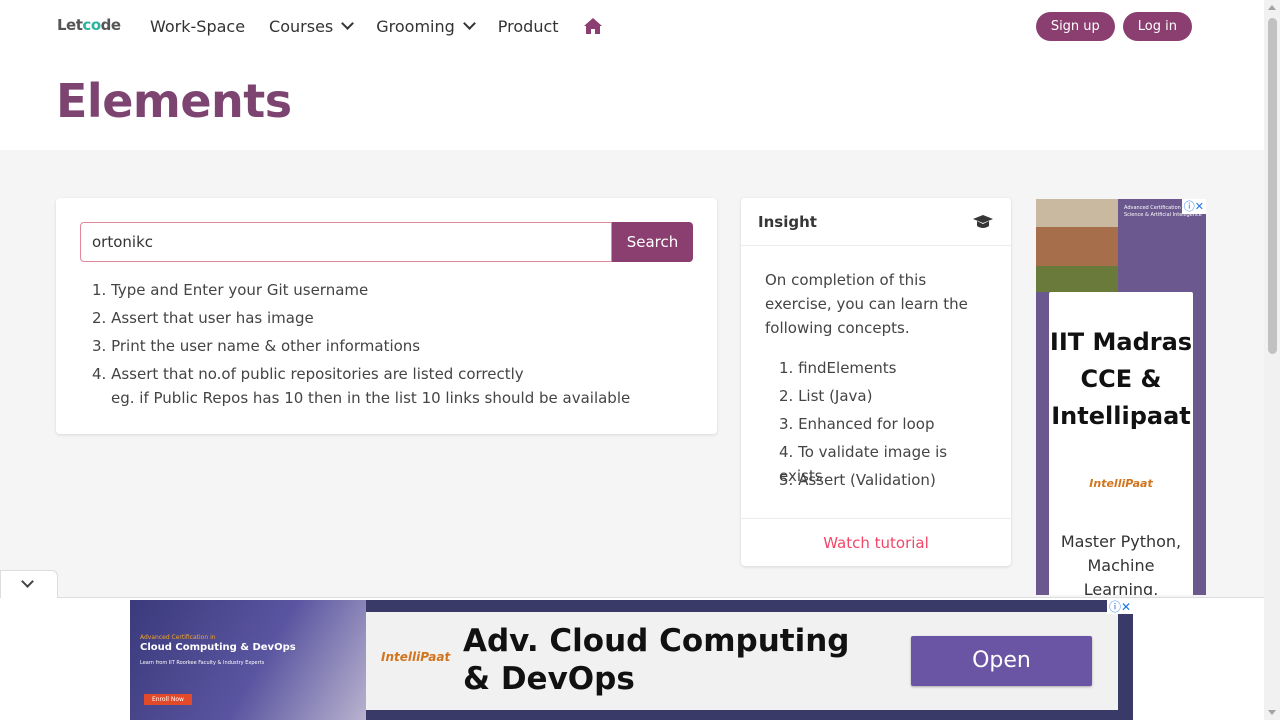 This screenshot has width=1280, height=720. What do you see at coordinates (983, 221) in the screenshot?
I see `graduation-cap-icon` at bounding box center [983, 221].